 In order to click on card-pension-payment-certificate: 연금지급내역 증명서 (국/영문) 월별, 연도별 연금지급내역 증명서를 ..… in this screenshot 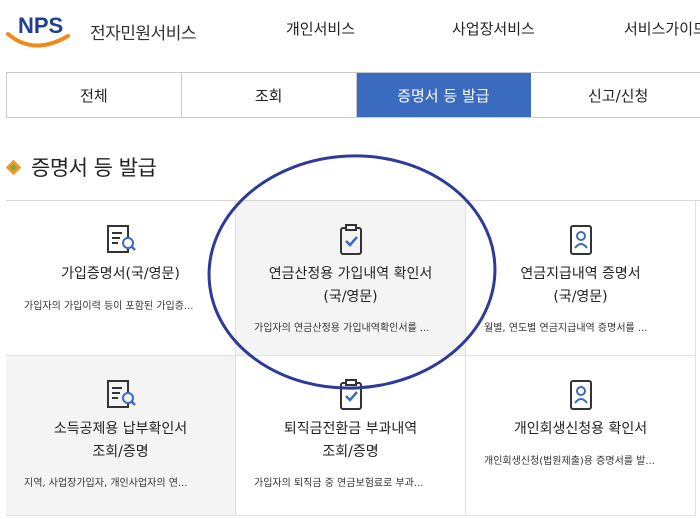, I will do `click(581, 278)`.